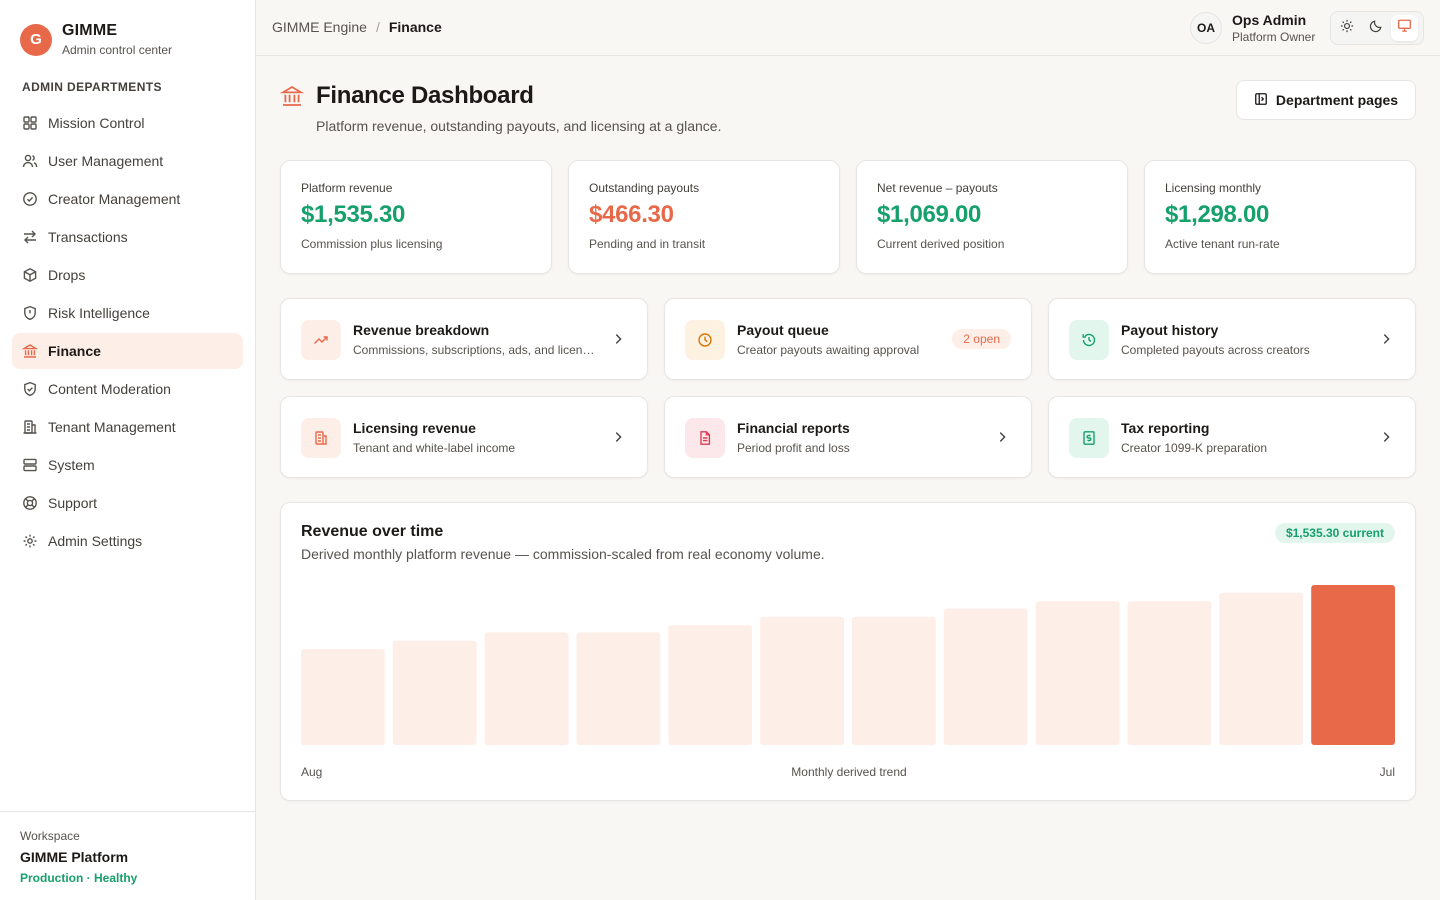 The height and width of the screenshot is (900, 1440). Describe the element at coordinates (1232, 437) in the screenshot. I see `card-tax-reporting: Tax reporting Creator 1099-K preparation` at that location.